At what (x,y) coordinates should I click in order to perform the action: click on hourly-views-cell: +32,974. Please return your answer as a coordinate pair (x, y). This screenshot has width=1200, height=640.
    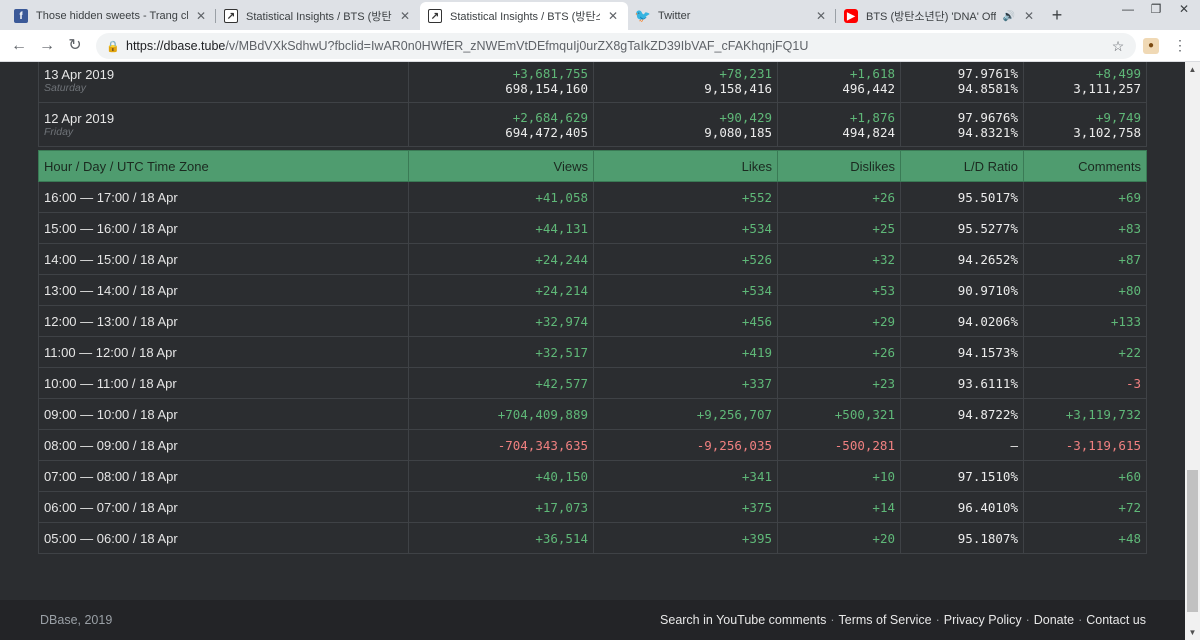
    Looking at the image, I should click on (501, 321).